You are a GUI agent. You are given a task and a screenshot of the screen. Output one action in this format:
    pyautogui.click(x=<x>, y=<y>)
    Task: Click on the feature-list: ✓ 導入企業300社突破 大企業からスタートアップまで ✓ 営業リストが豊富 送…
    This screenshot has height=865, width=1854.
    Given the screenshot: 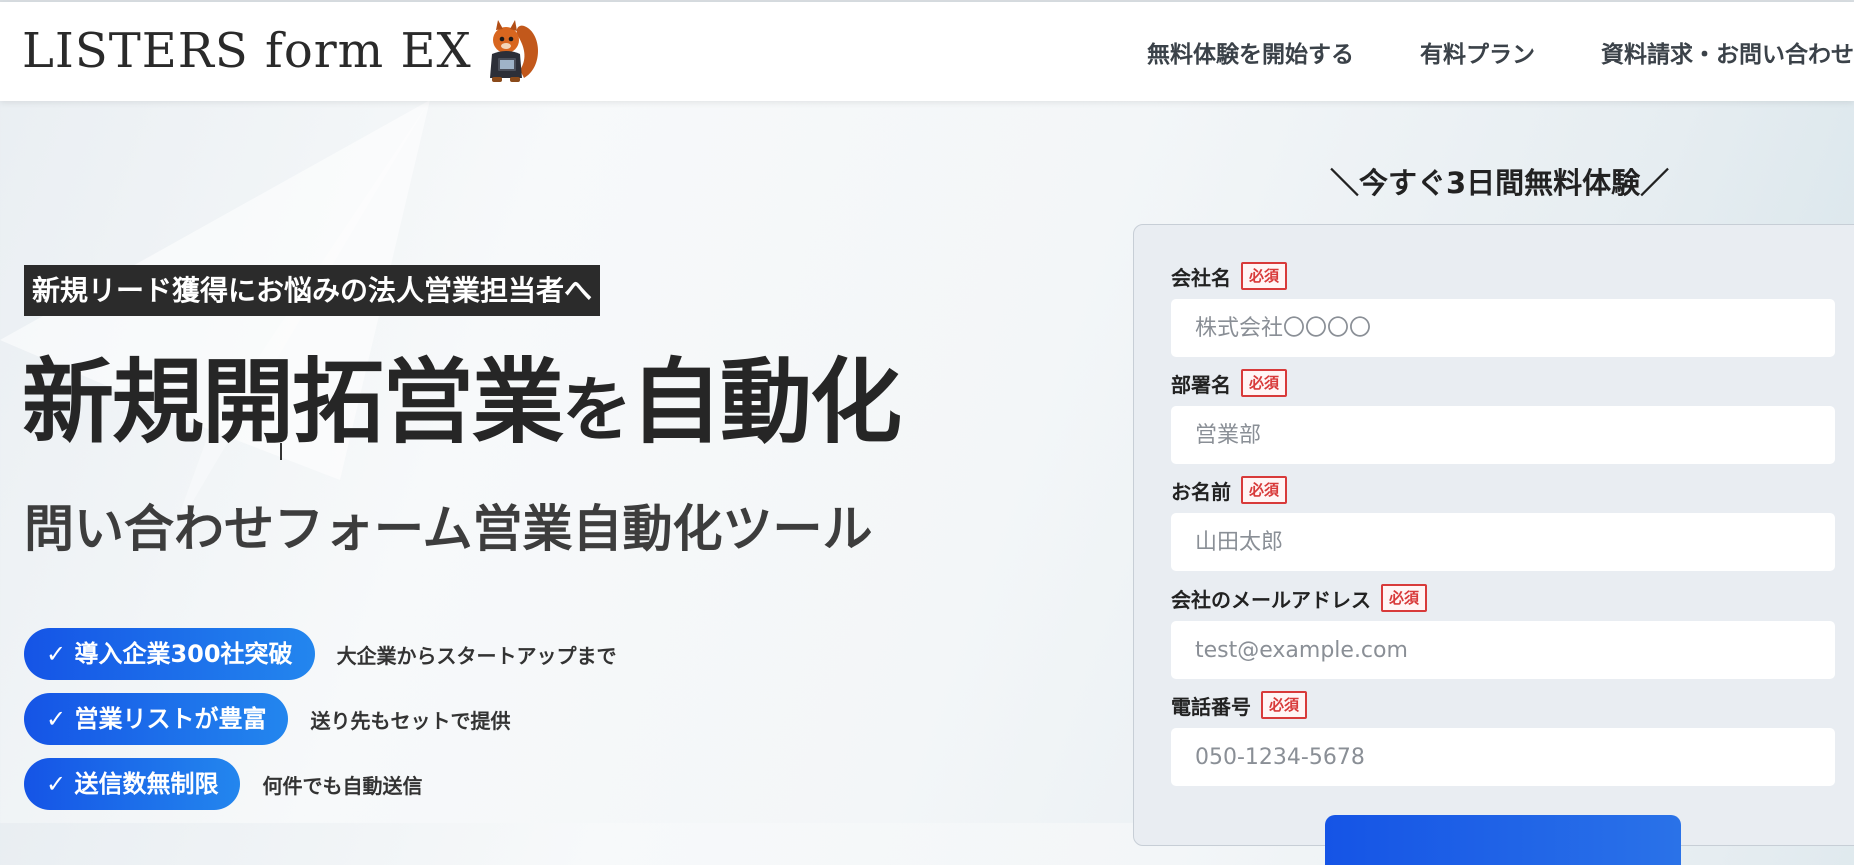 What is the action you would take?
    pyautogui.click(x=320, y=725)
    